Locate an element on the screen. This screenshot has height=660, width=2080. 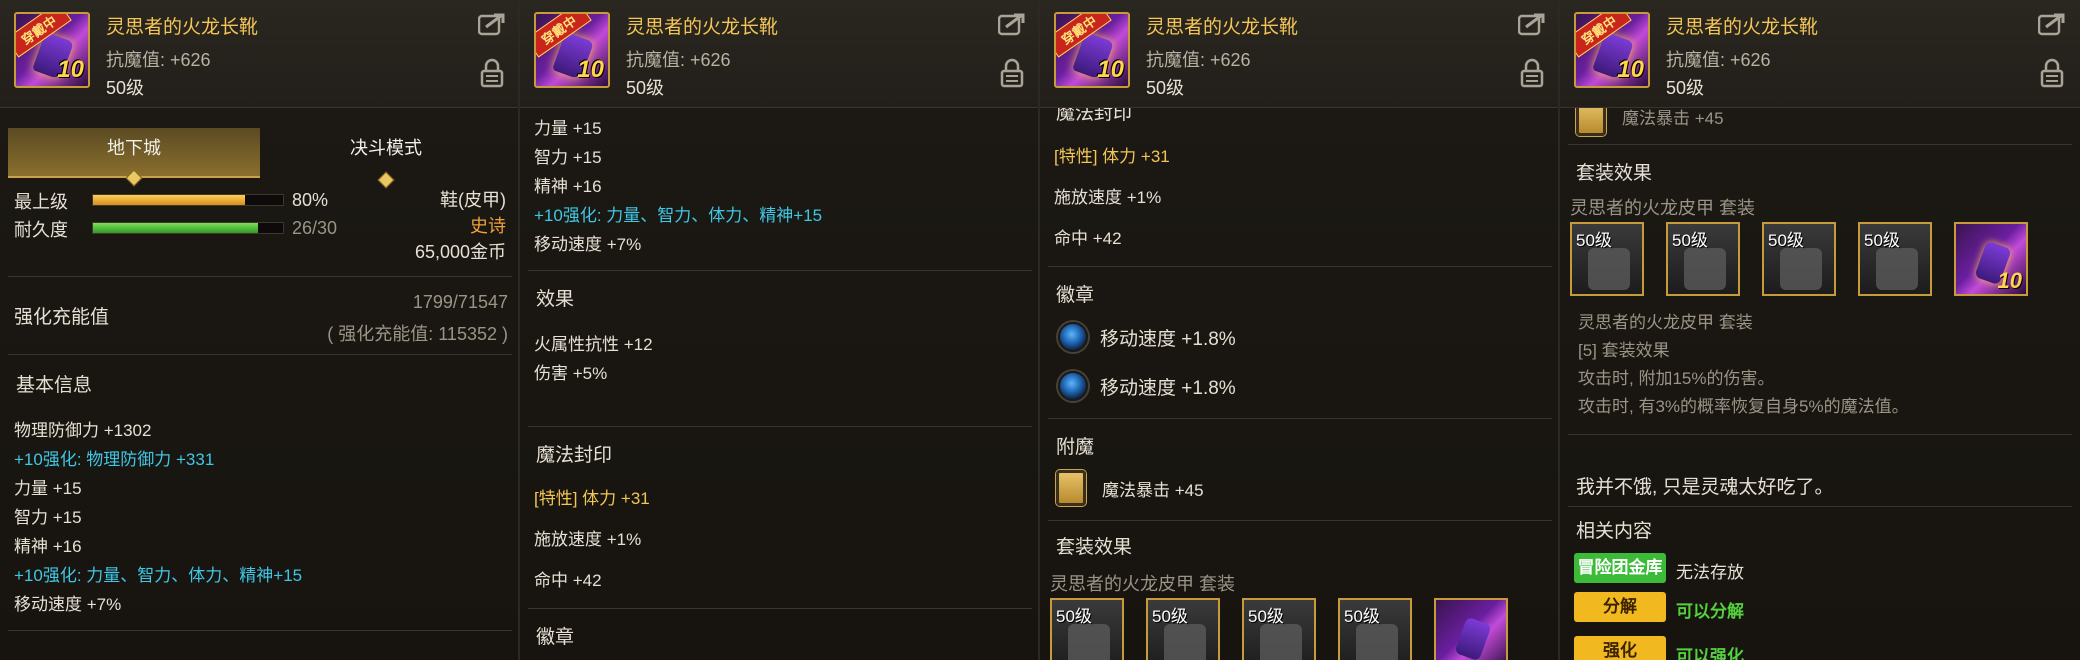
set-bonus-title: [5] 套装效果 is located at coordinates (1624, 350).